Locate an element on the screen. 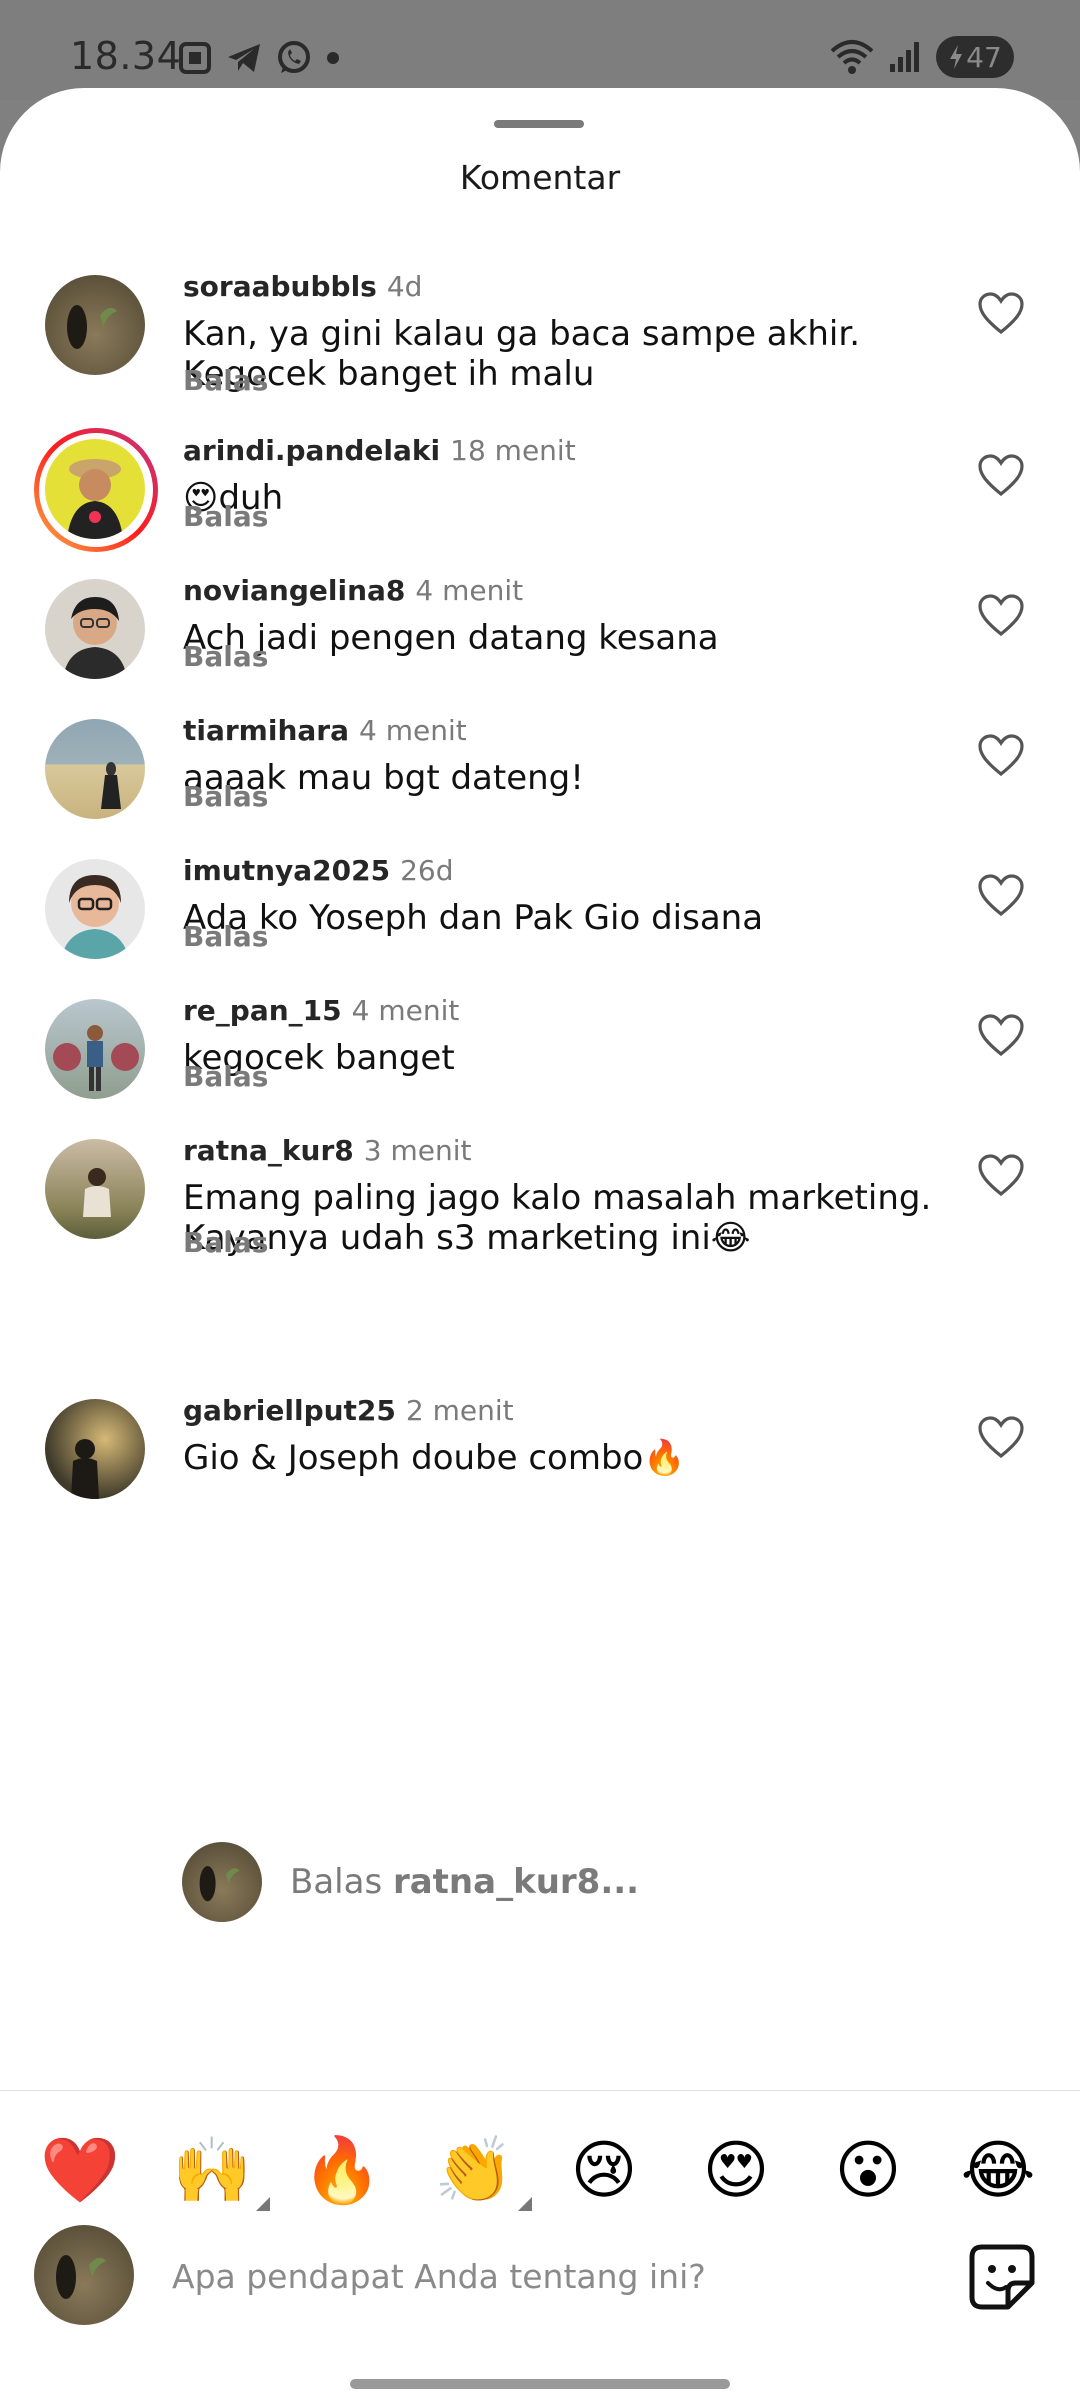 This screenshot has height=2400, width=1080. comment-username: noviangelina8 4 menit is located at coordinates (353, 590).